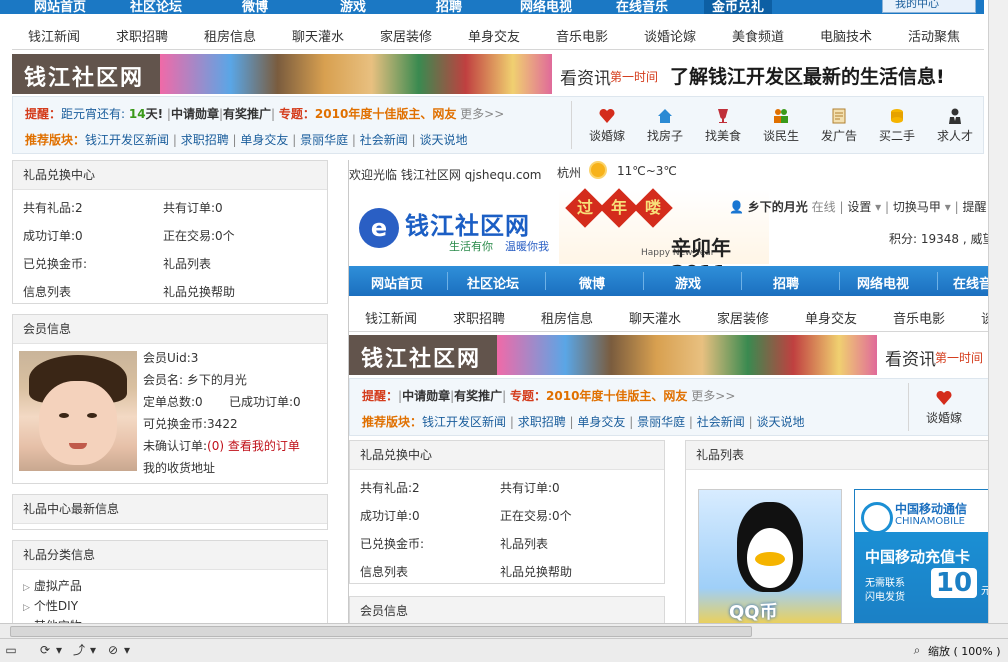 This screenshot has width=1008, height=662. I want to click on inner-gift-list-link: 礼品列表, so click(524, 543).